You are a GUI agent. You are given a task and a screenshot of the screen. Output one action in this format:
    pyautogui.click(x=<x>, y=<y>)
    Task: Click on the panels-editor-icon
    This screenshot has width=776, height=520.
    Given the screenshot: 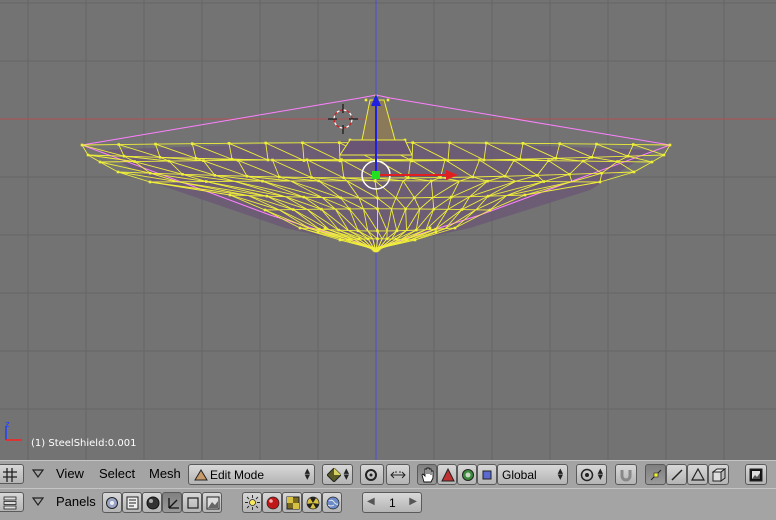 What is the action you would take?
    pyautogui.click(x=10, y=503)
    